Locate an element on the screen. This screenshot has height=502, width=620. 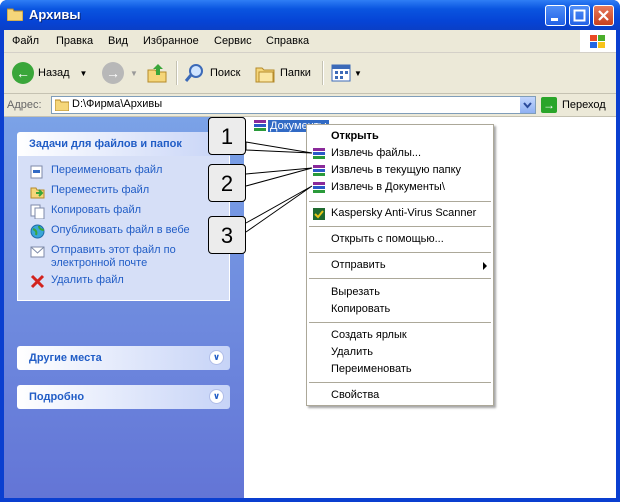
menu-rename: Переименовать is located at coordinates (400, 370).